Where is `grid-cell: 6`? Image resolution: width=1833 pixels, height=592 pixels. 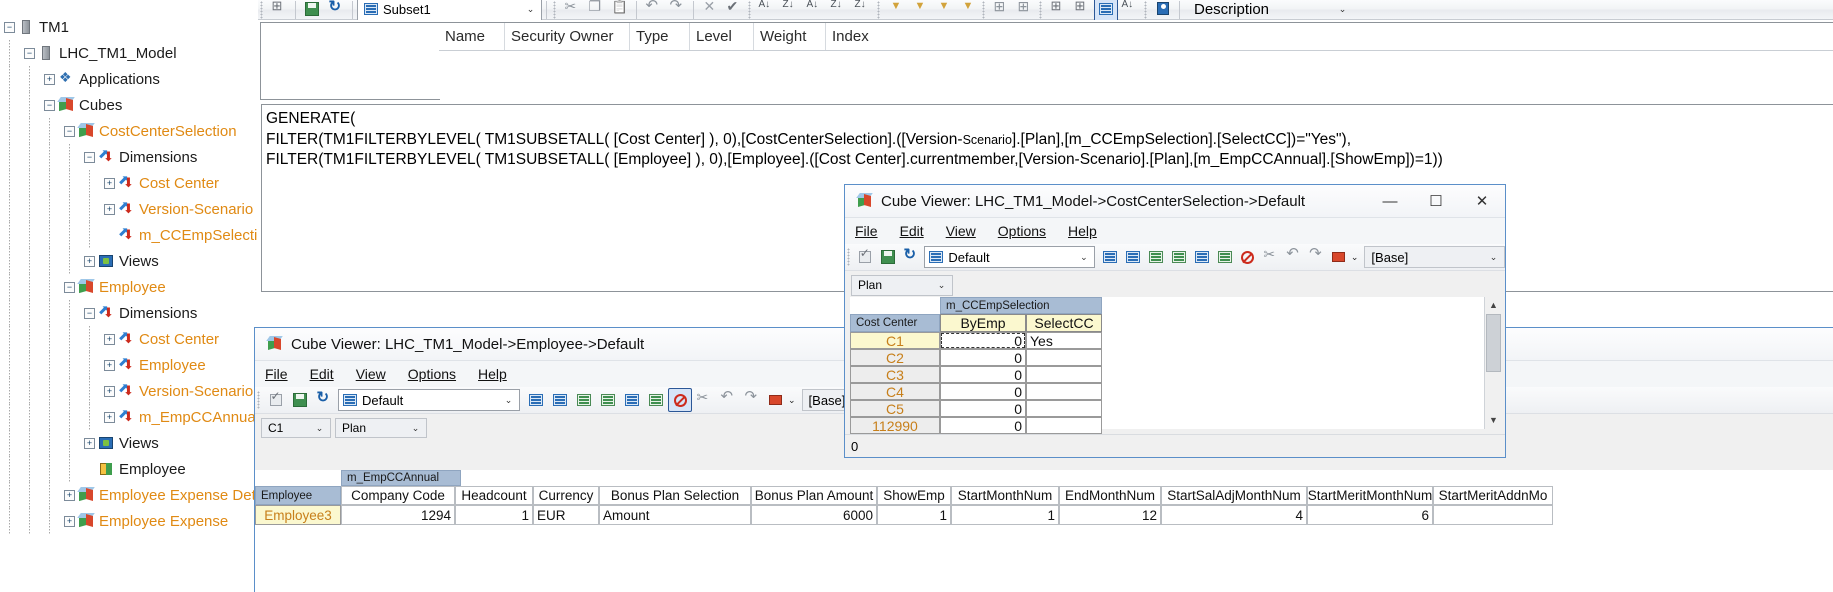
grid-cell: 6 is located at coordinates (1370, 515).